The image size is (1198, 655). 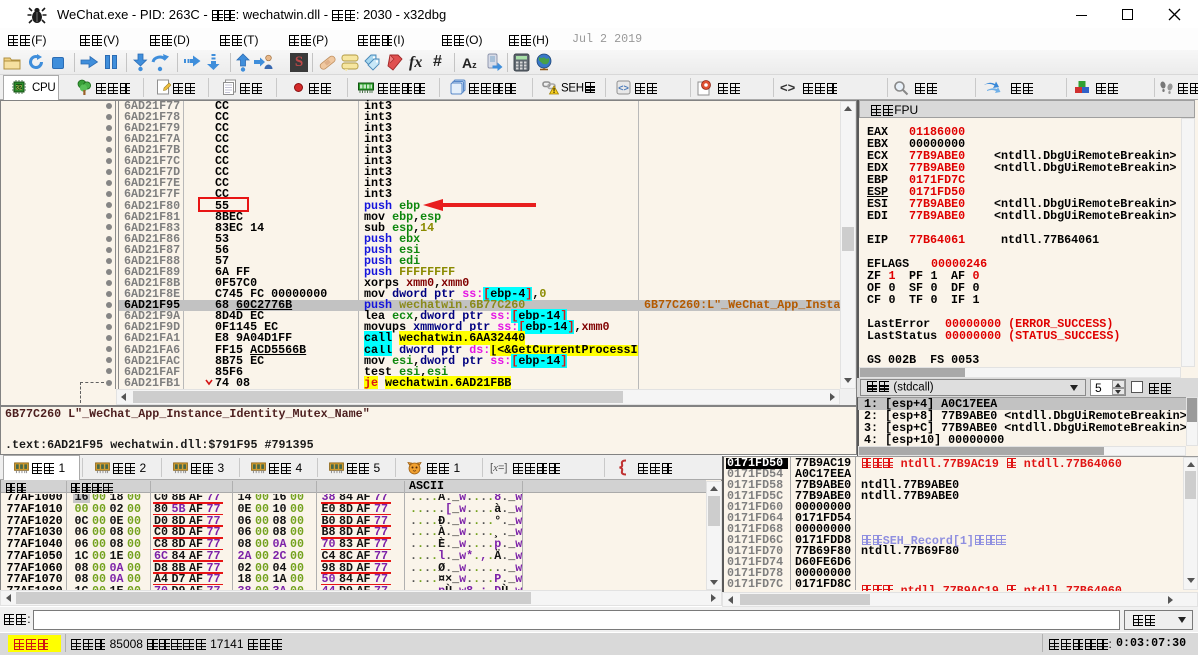 I want to click on svg-text: 32, so click(x=19, y=89).